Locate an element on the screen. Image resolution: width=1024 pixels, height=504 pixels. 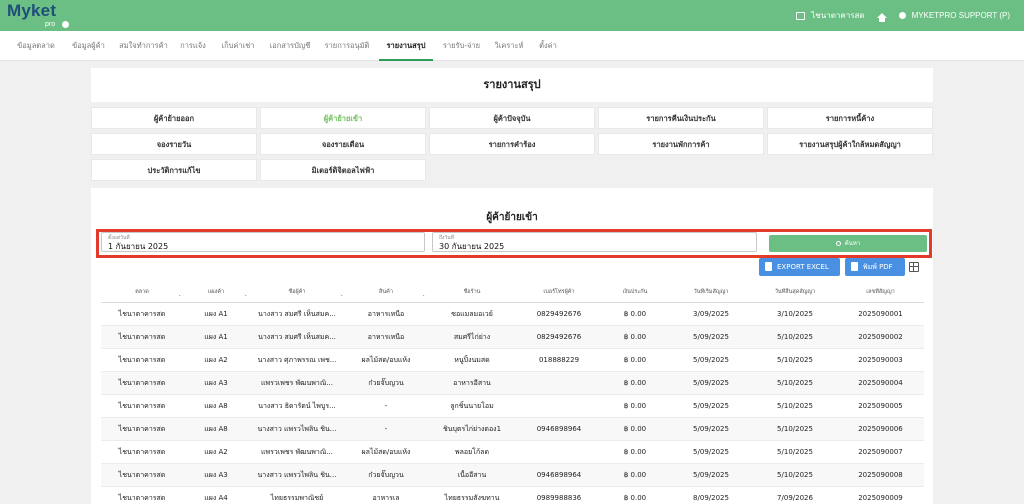
column-header: แผงค้า is located at coordinates (216, 292).